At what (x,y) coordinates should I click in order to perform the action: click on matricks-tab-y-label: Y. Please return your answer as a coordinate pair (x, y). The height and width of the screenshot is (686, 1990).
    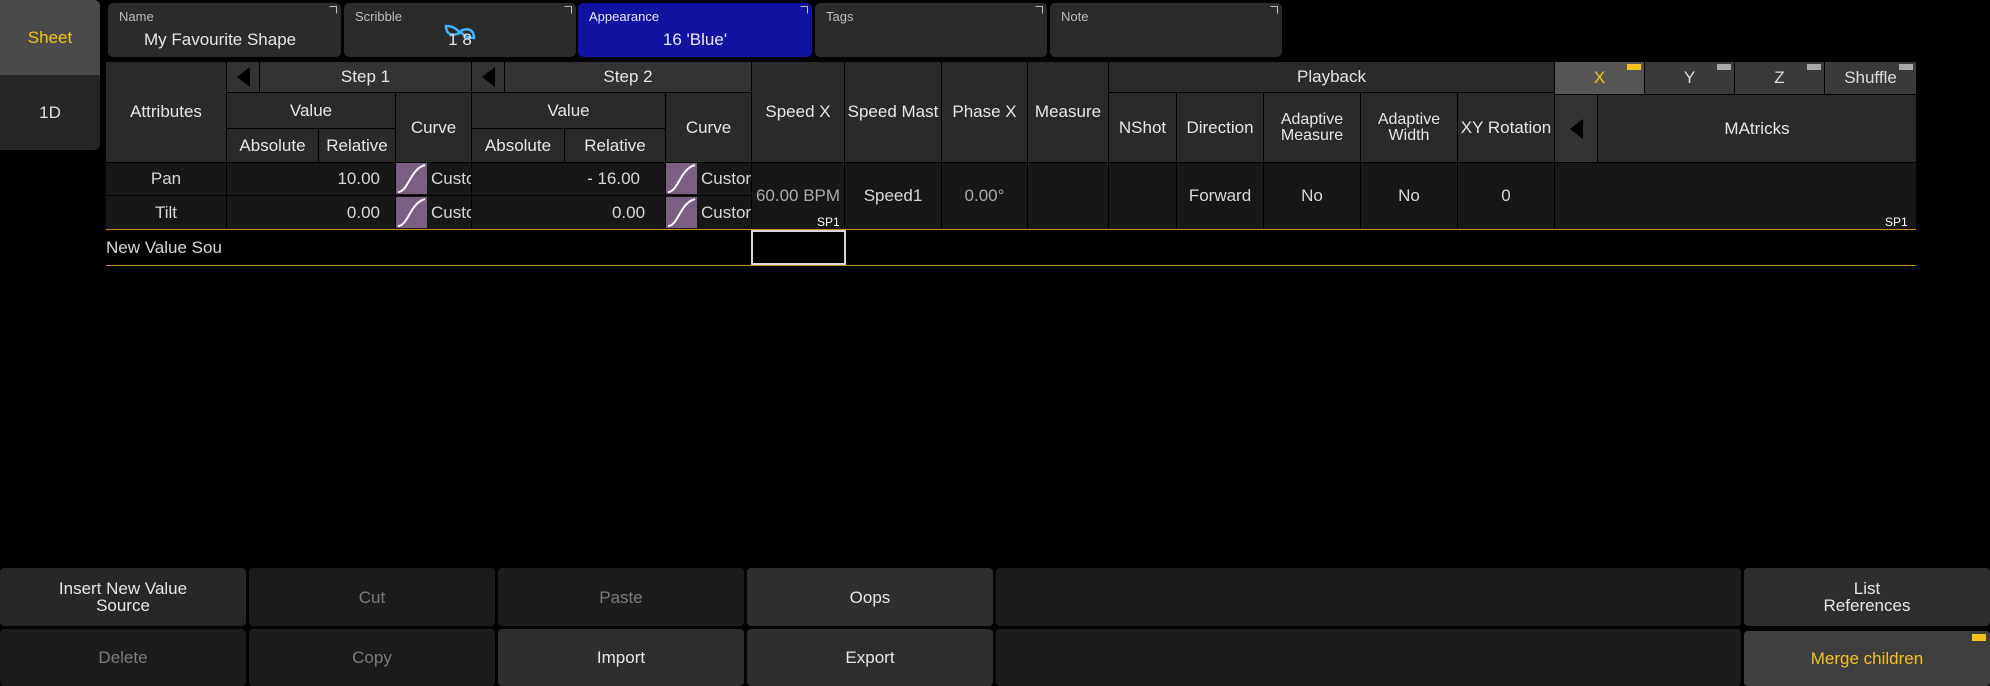
    Looking at the image, I should click on (1689, 77).